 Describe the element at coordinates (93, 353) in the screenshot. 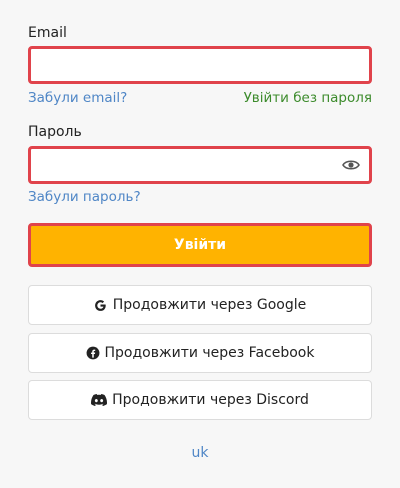

I see `facebook-icon` at that location.